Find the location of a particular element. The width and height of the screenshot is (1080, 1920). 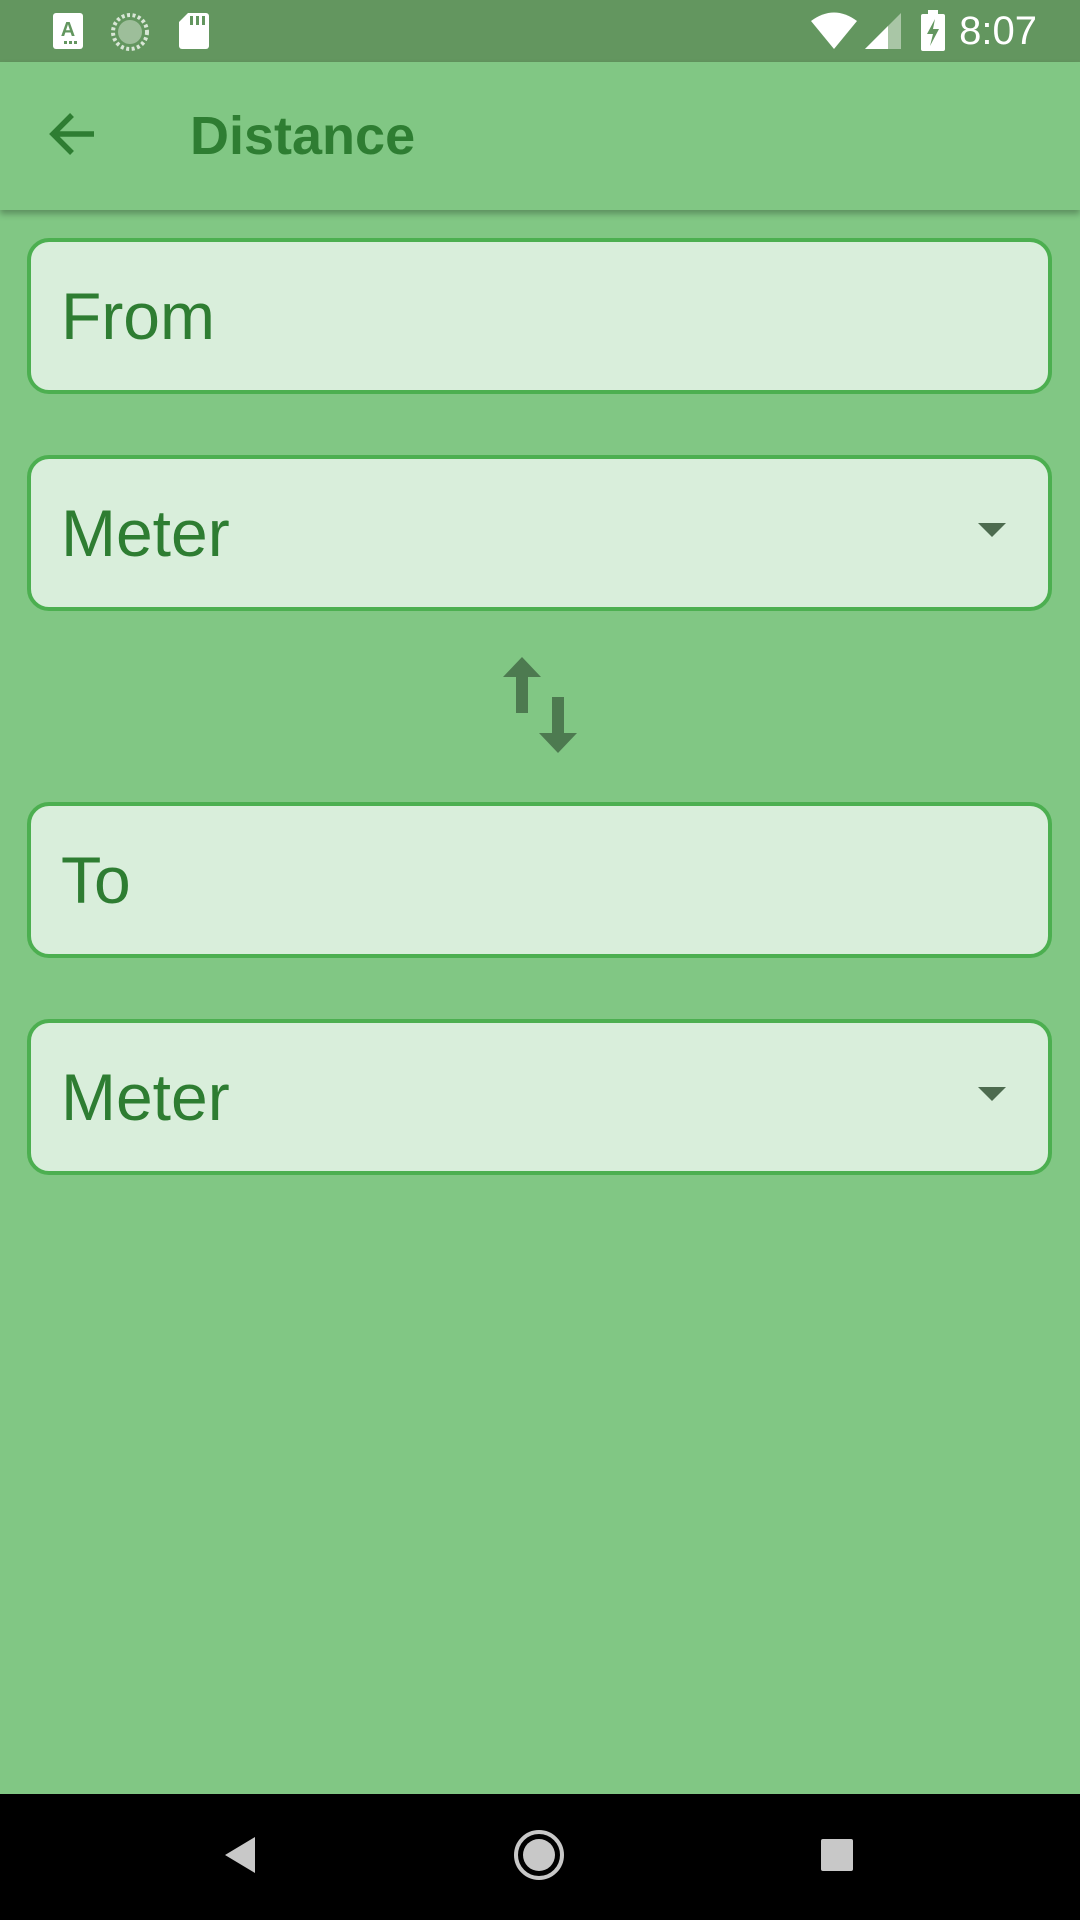

from-input: From is located at coordinates (539, 316).